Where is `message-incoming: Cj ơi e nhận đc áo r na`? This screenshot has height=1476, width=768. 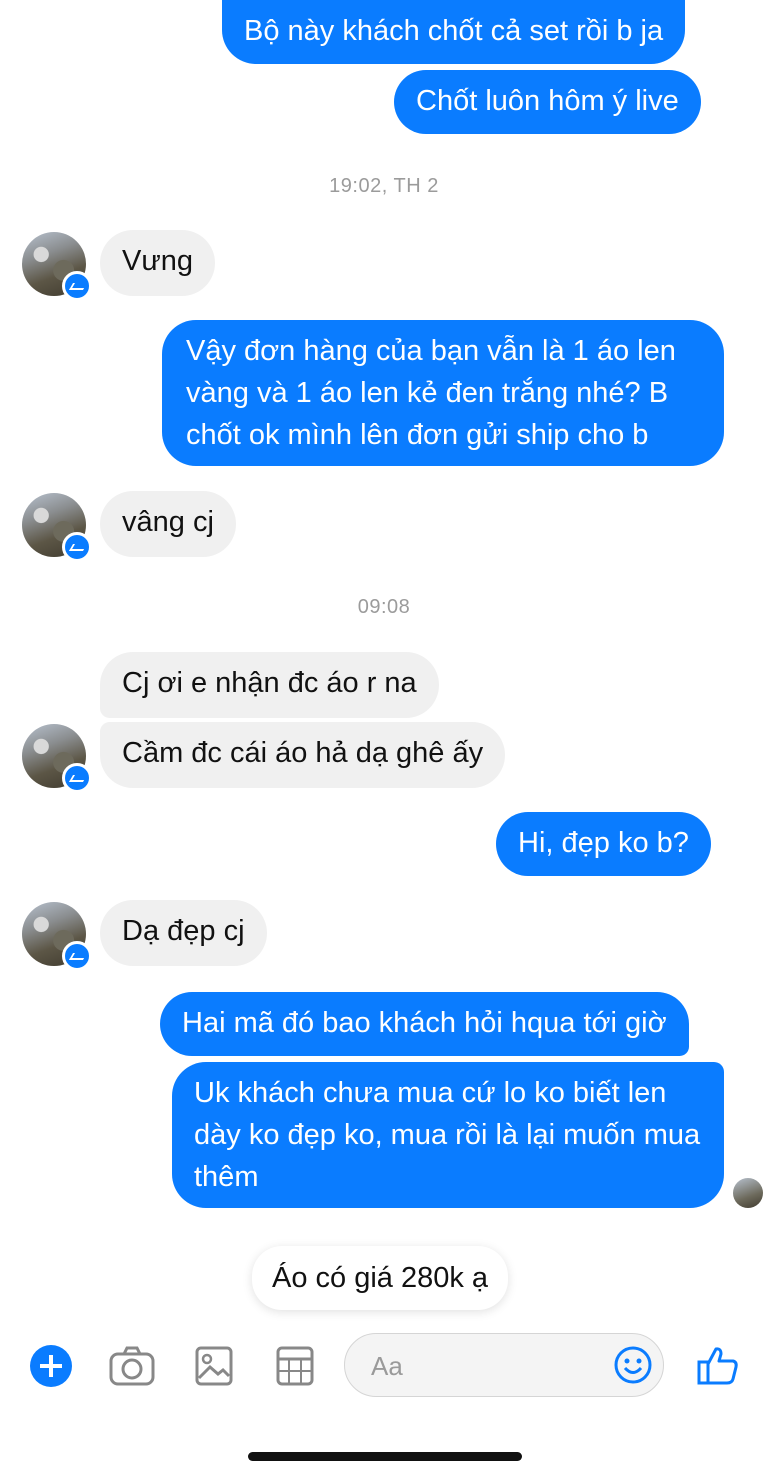
message-incoming: Cj ơi e nhận đc áo r na is located at coordinates (269, 685).